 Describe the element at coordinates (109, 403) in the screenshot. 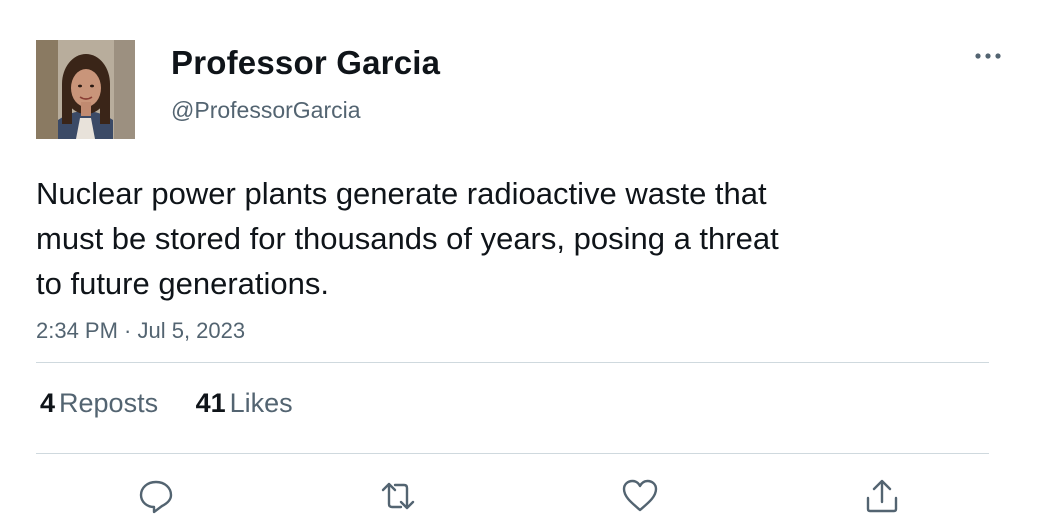

I see `reposts-label: Reposts` at that location.